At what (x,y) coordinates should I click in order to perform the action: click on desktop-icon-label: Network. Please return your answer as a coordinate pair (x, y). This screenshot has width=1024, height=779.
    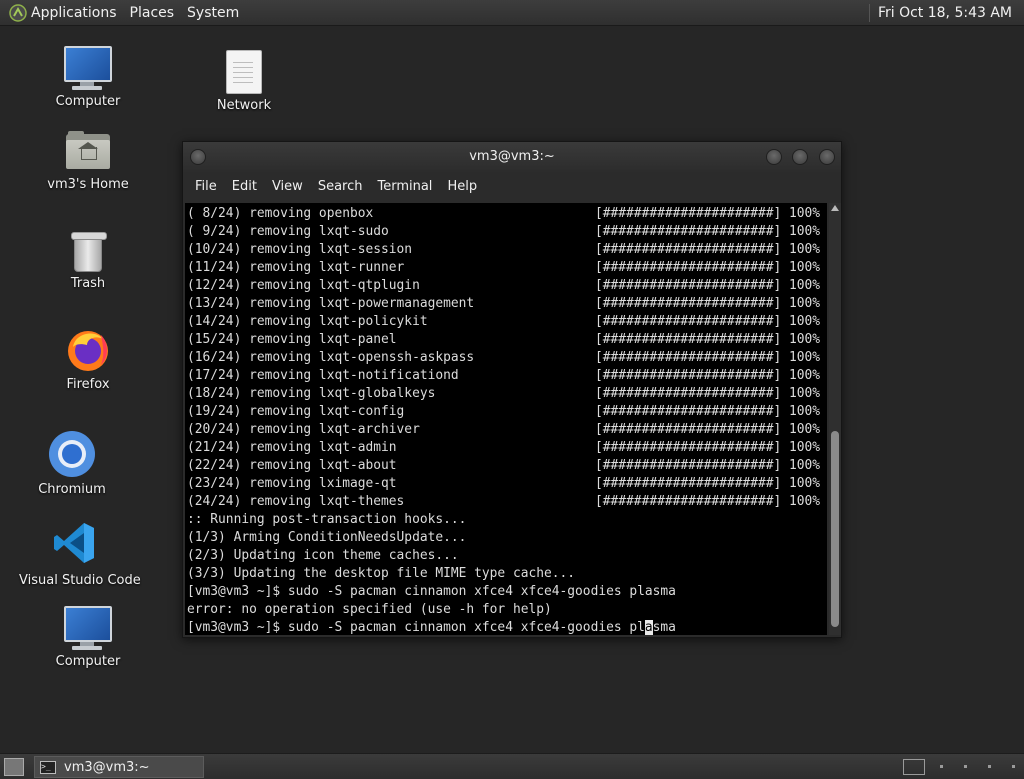
    Looking at the image, I should click on (244, 105).